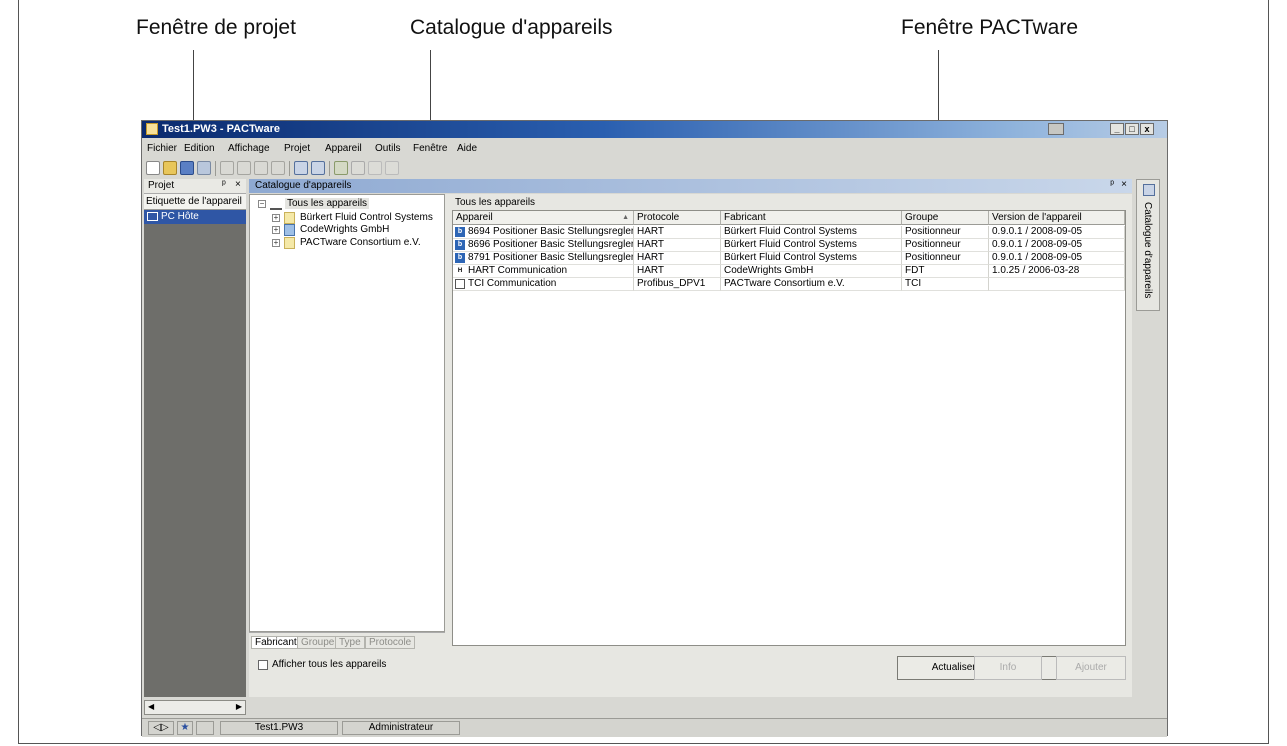 The height and width of the screenshot is (746, 1287). I want to click on tab-protocole: Protocole, so click(390, 642).